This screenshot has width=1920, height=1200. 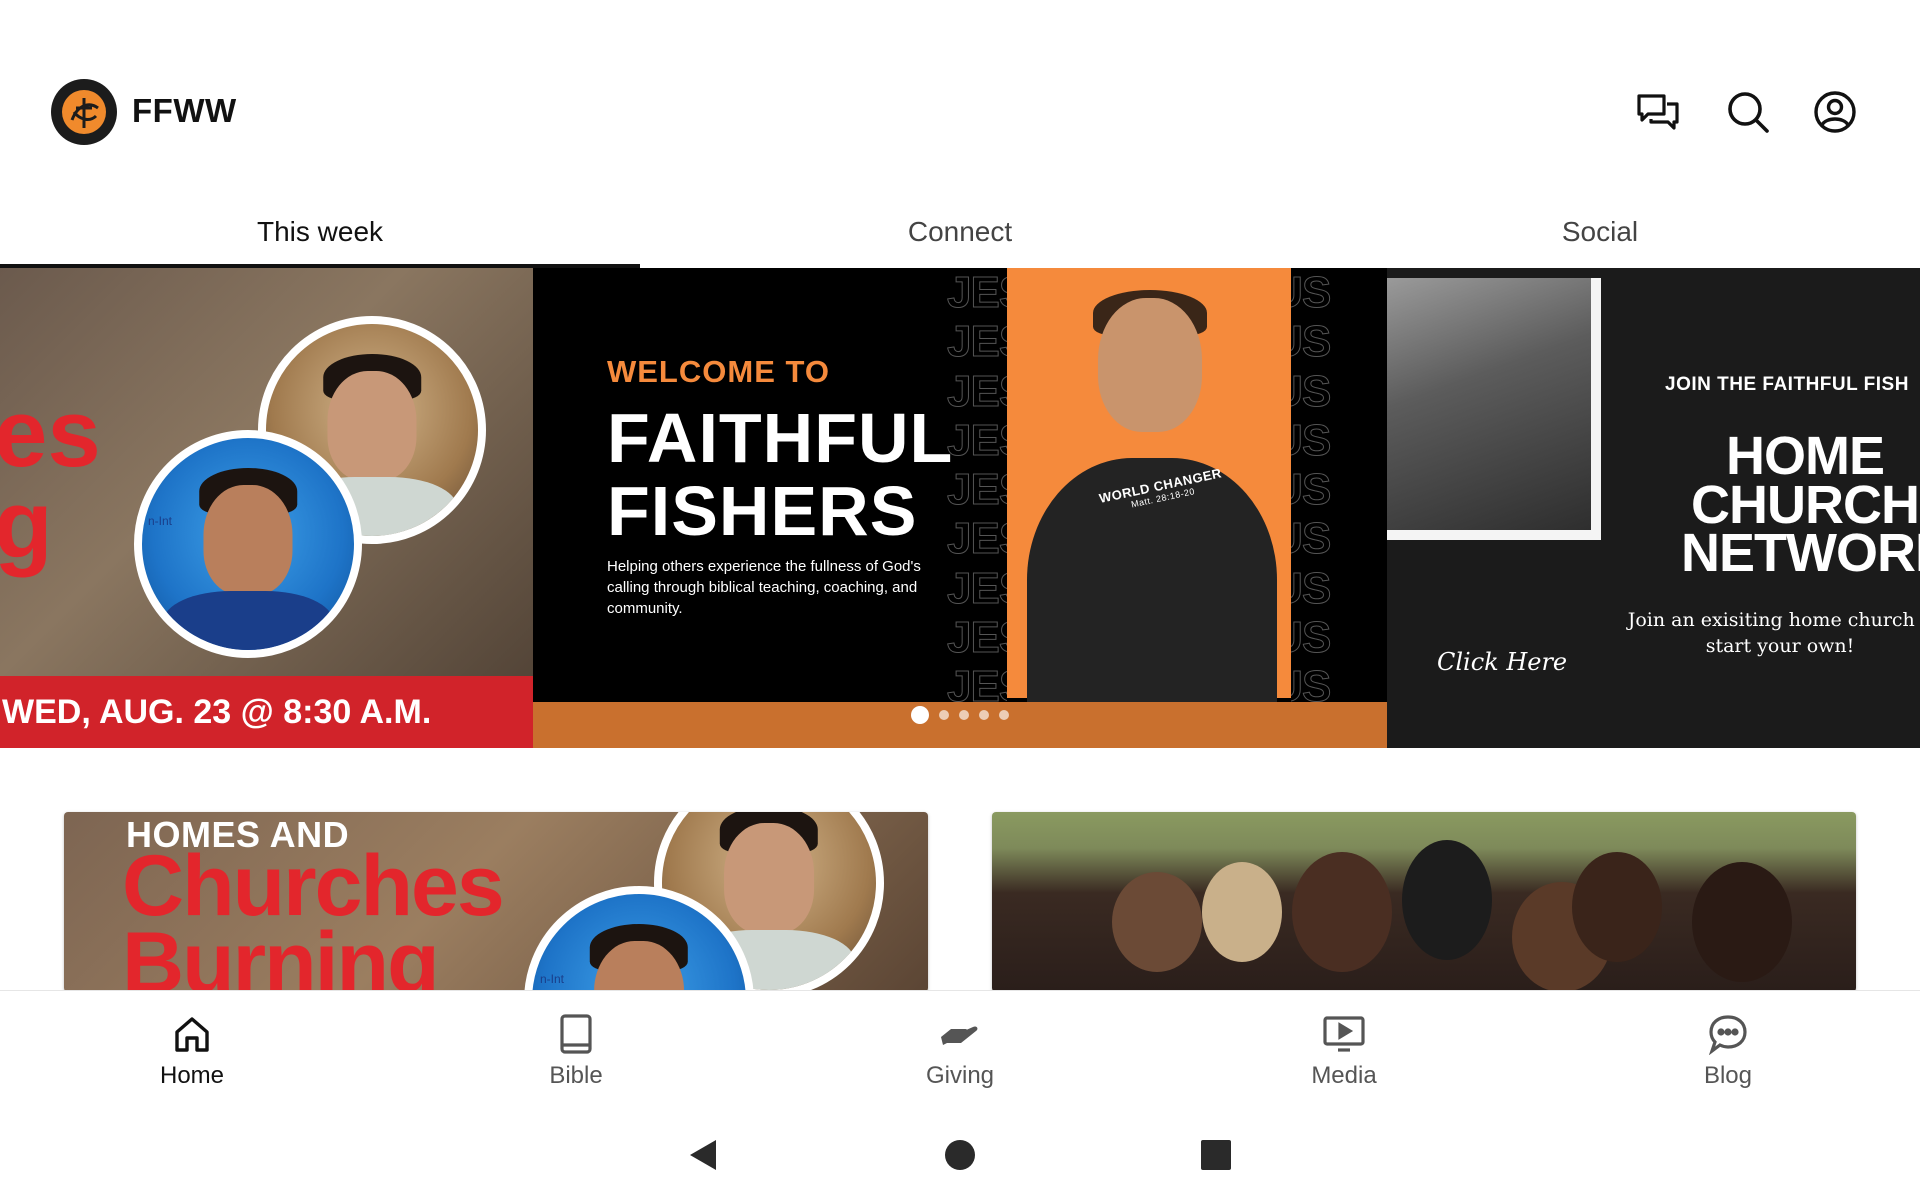 What do you see at coordinates (960, 725) in the screenshot?
I see `slide-footer-bar` at bounding box center [960, 725].